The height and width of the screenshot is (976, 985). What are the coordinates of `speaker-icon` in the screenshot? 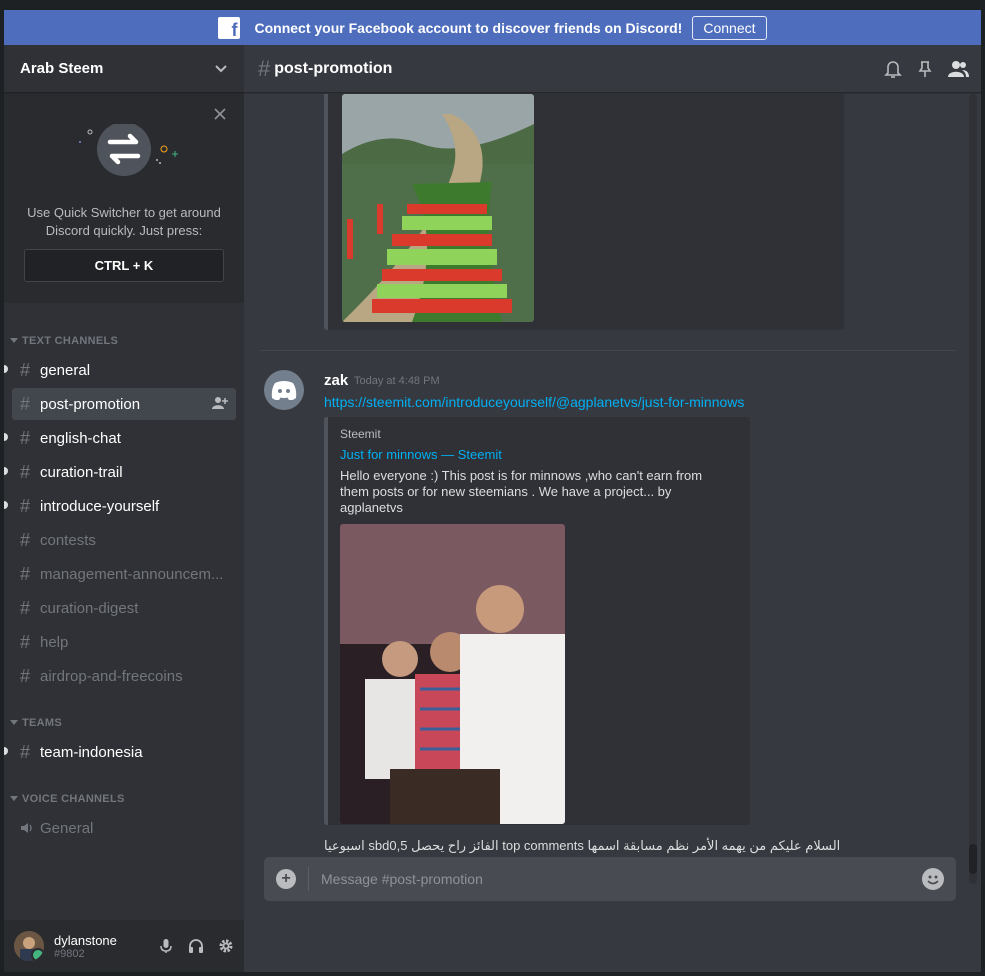 It's located at (27, 828).